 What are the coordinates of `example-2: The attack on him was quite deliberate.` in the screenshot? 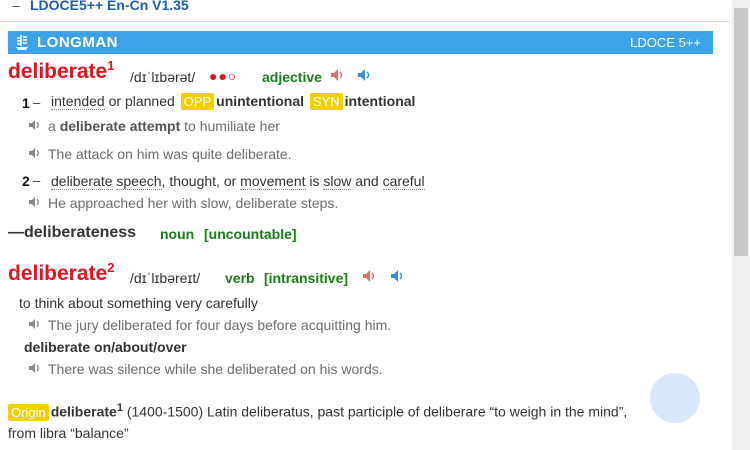 It's located at (170, 154).